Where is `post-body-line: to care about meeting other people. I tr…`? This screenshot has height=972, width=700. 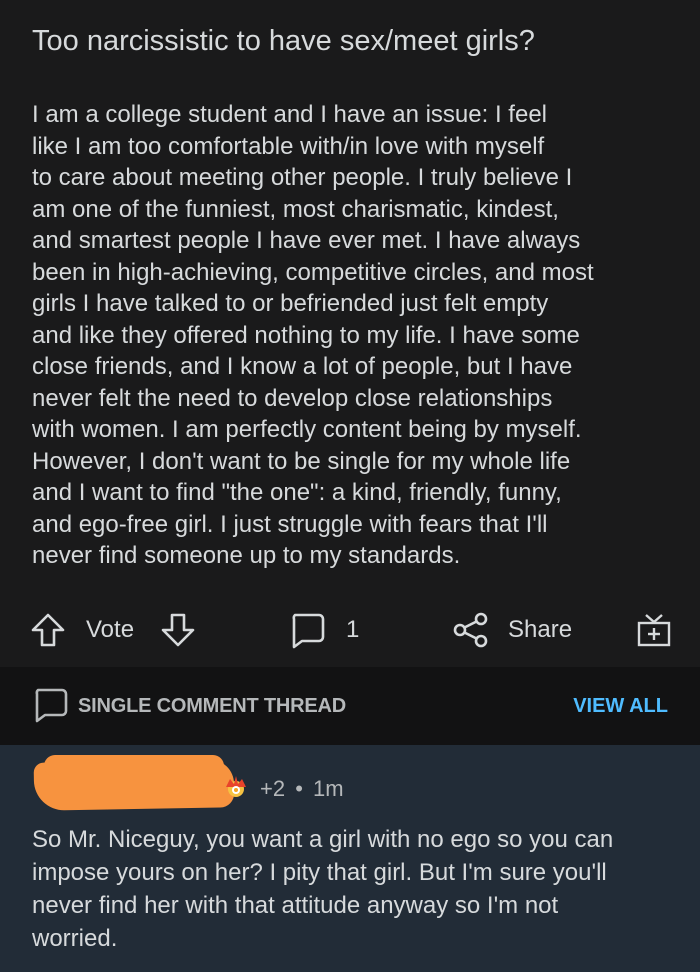 post-body-line: to care about meeting other people. I tr… is located at coordinates (302, 177).